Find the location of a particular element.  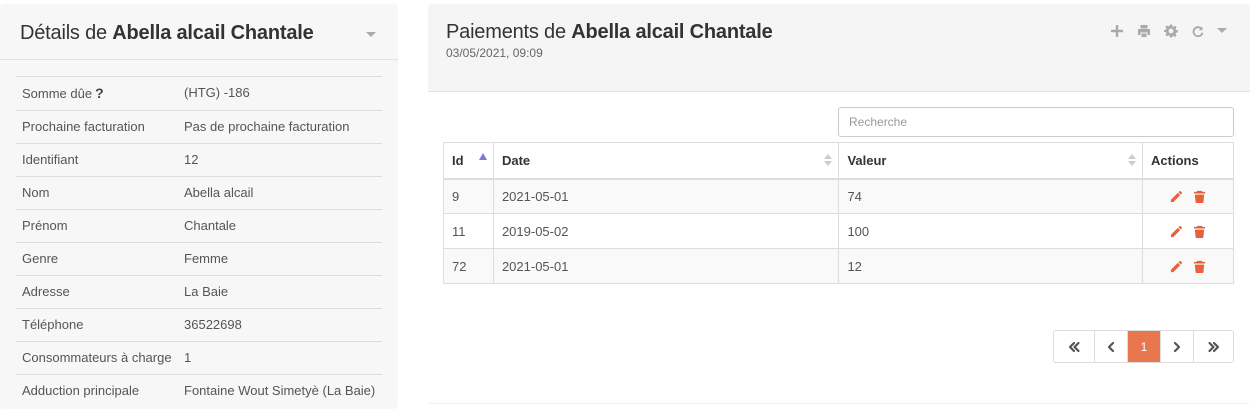

gear-icon is located at coordinates (1170, 30).